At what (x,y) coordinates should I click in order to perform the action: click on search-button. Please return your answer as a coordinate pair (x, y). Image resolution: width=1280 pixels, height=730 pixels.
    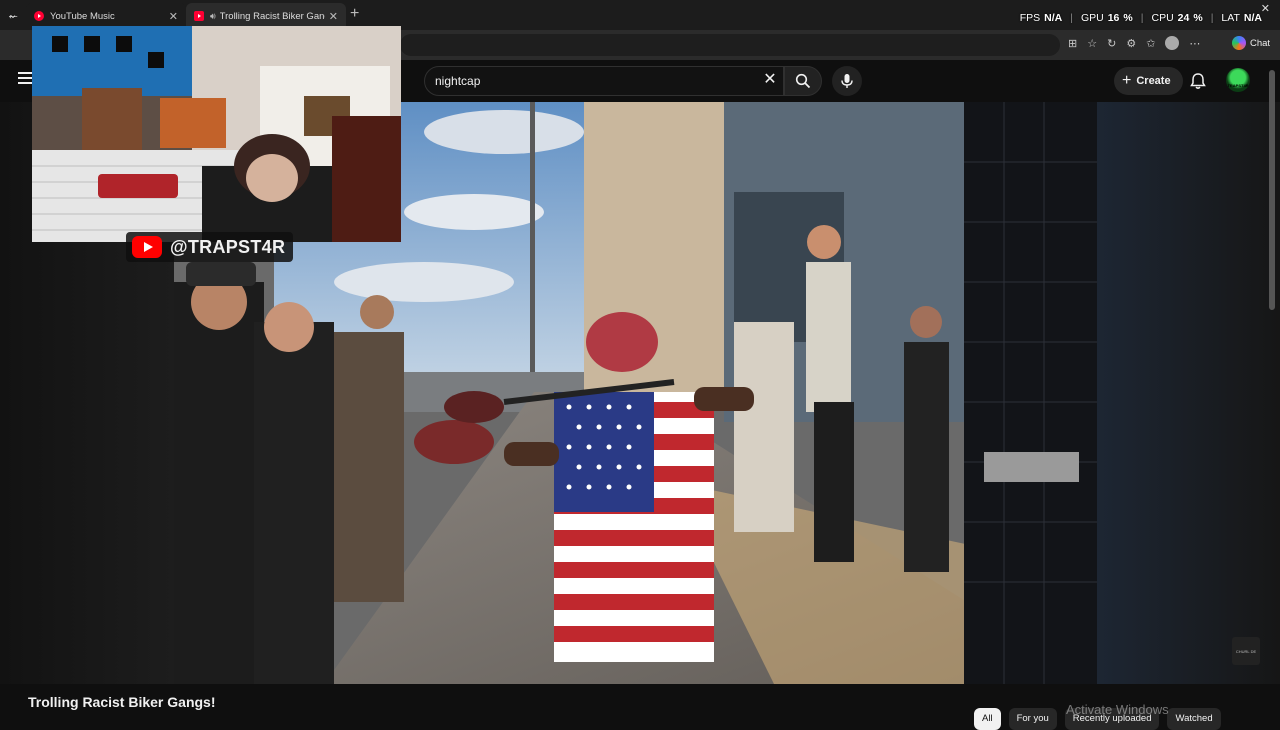
    Looking at the image, I should click on (803, 81).